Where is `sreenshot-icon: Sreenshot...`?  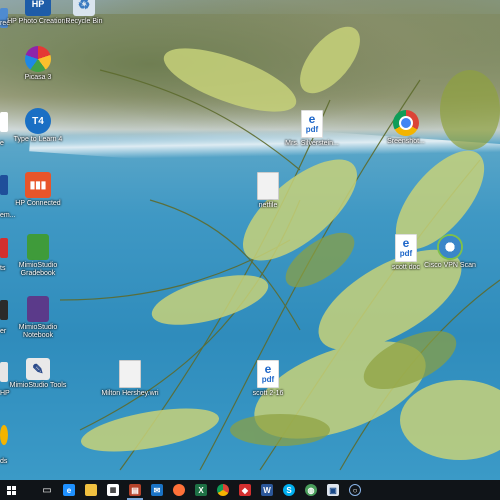 sreenshot-icon: Sreenshot... is located at coordinates (406, 128).